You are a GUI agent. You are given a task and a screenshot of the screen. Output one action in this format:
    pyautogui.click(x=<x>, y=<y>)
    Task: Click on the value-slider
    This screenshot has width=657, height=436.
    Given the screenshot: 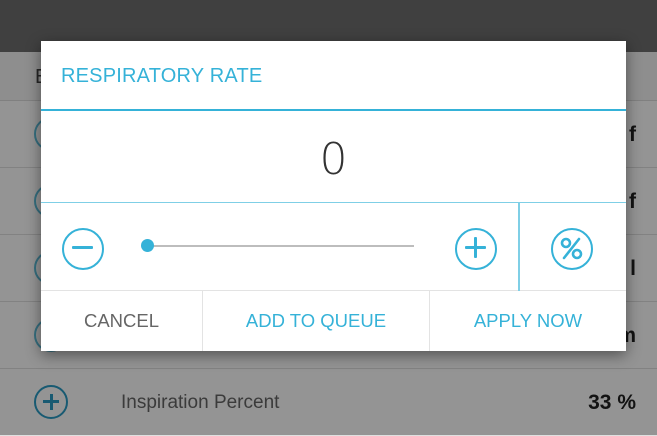 What is the action you would take?
    pyautogui.click(x=279, y=246)
    